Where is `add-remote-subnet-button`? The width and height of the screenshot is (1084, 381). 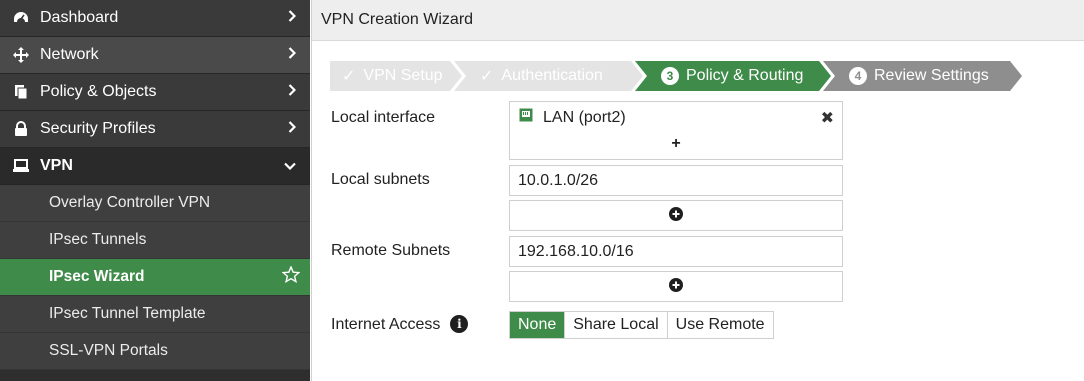
add-remote-subnet-button is located at coordinates (676, 286).